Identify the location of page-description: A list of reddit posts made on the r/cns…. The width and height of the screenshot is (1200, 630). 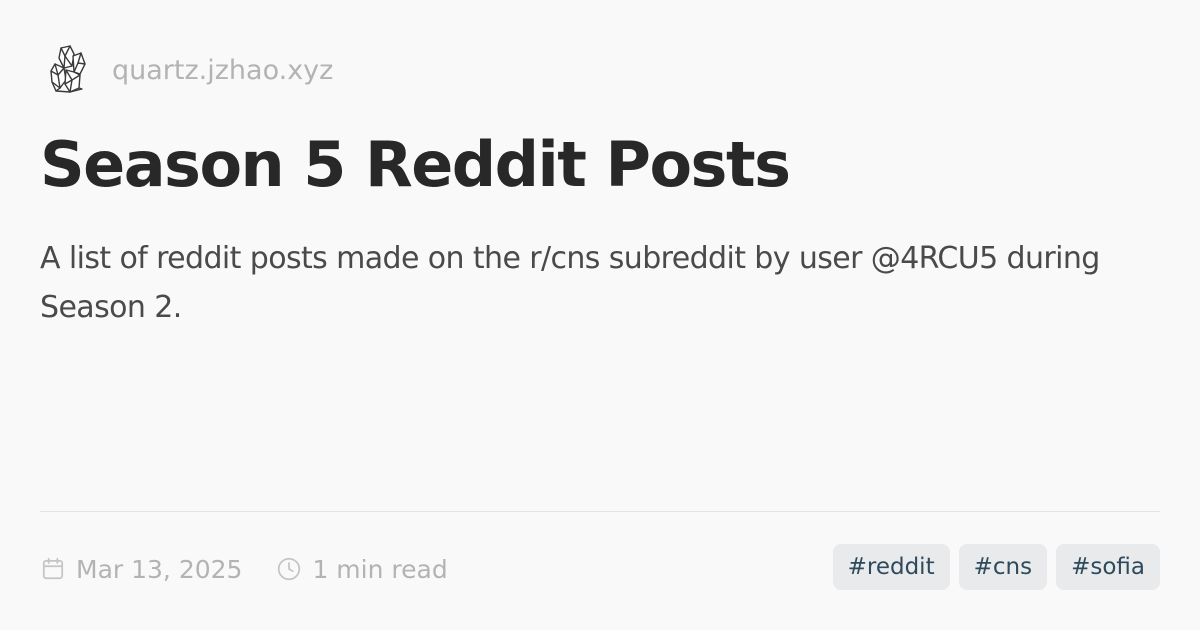
(570, 283).